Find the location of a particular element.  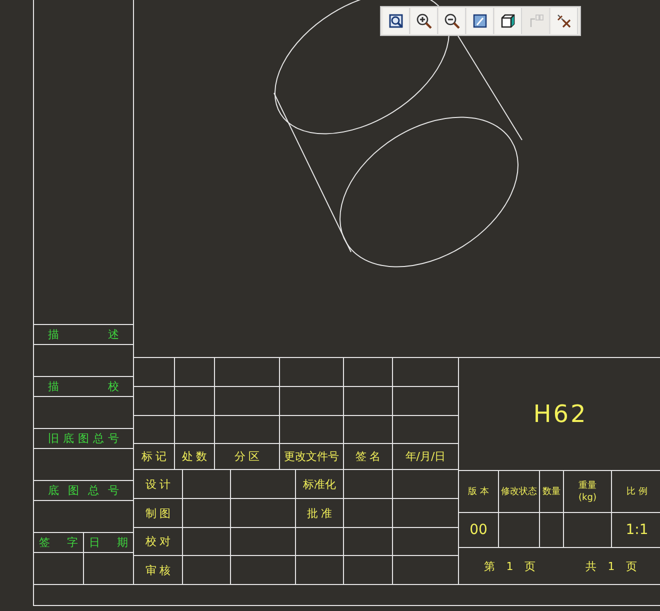

form-label: 描 述 is located at coordinates (83, 334).